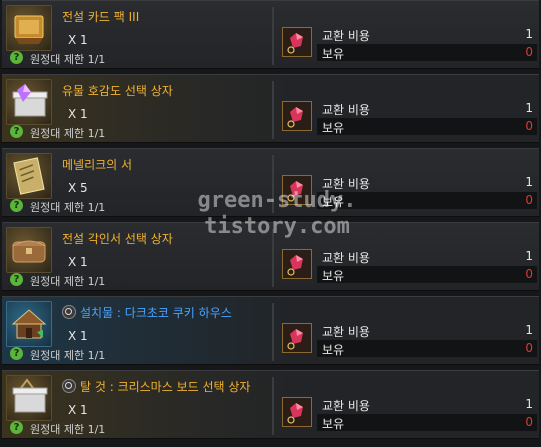  I want to click on item-name-row: 탈 것 : 크리스마스 보드 선택 상자, so click(156, 386).